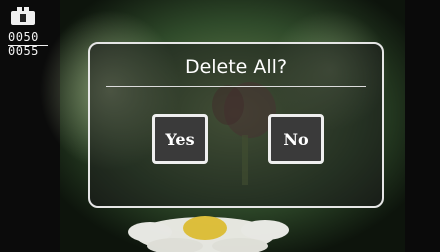  What do you see at coordinates (236, 86) in the screenshot?
I see `dialog-divider` at bounding box center [236, 86].